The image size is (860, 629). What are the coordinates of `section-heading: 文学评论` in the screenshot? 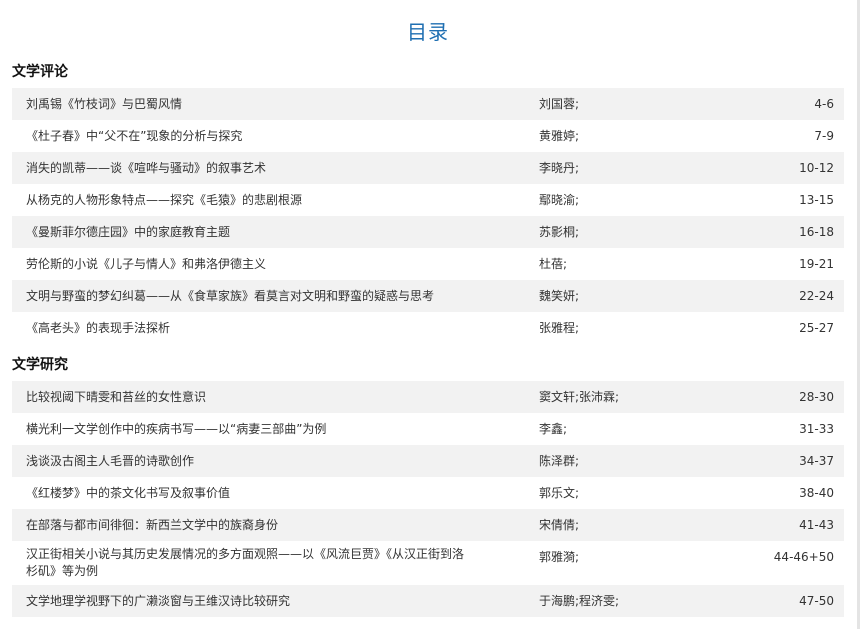 It's located at (40, 72).